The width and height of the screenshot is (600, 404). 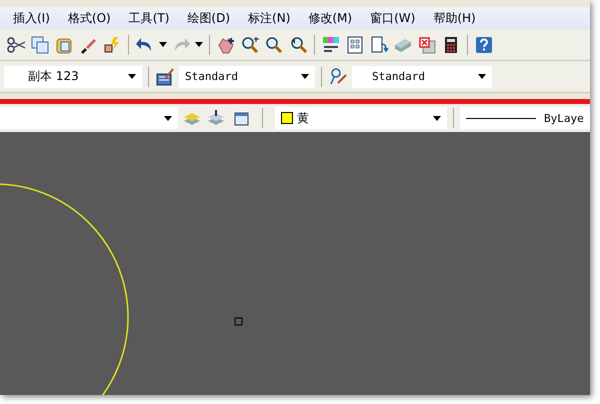 I want to click on match-properties-icon, so click(x=112, y=44).